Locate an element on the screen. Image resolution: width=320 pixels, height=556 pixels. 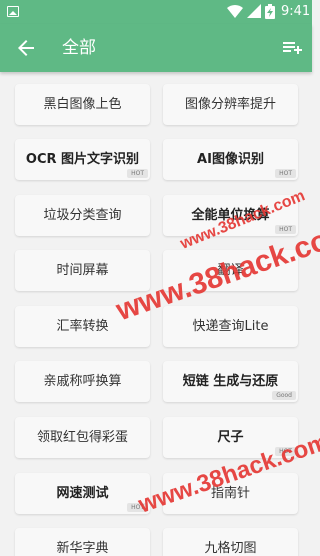
tool-tile-label: 短链 生成与还原 is located at coordinates (230, 381).